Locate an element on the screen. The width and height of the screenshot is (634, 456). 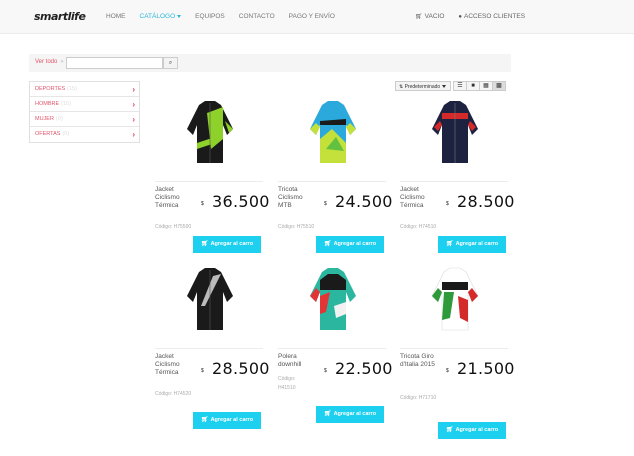
product-price: 24.500 is located at coordinates (364, 201).